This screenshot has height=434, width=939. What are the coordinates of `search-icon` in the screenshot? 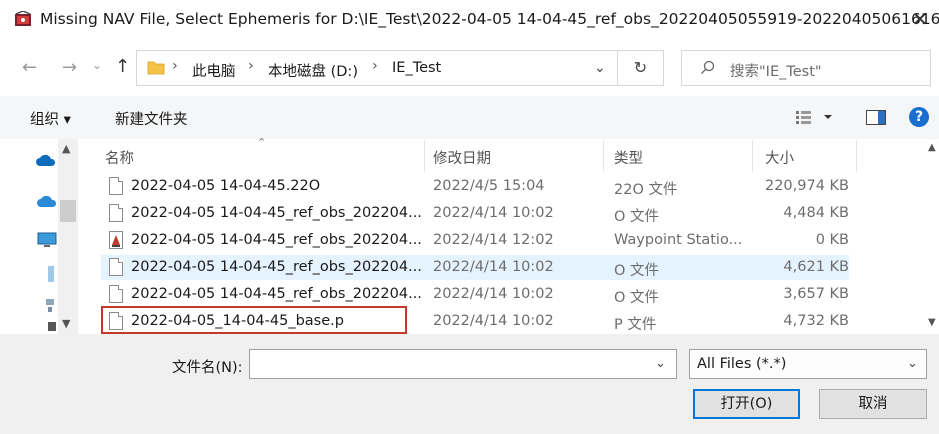 It's located at (708, 67).